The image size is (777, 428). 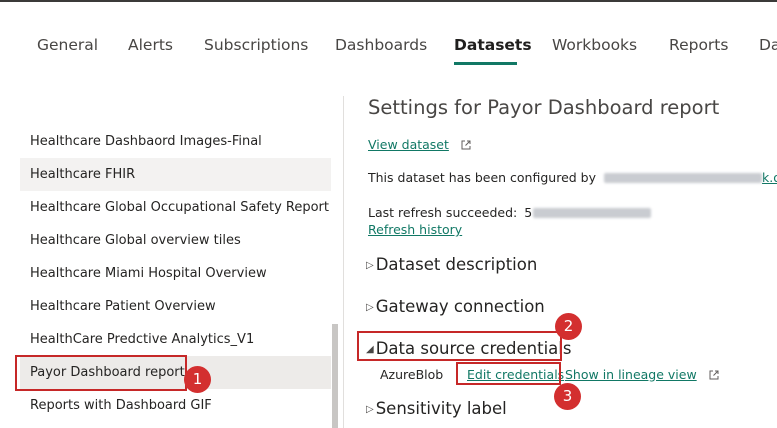 I want to click on lineage-row: Show in lineage view, so click(x=642, y=374).